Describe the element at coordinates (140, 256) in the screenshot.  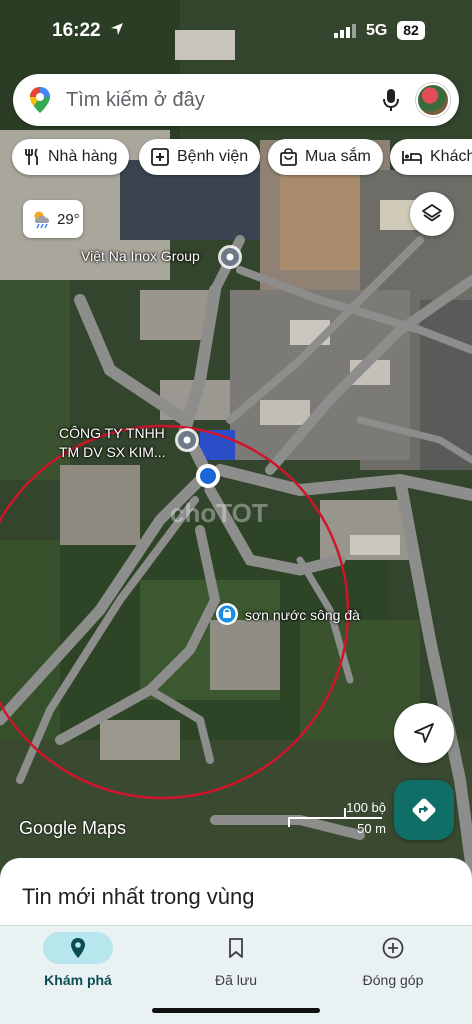
I see `place-label-viet-na: Việt Na Inox Group` at that location.